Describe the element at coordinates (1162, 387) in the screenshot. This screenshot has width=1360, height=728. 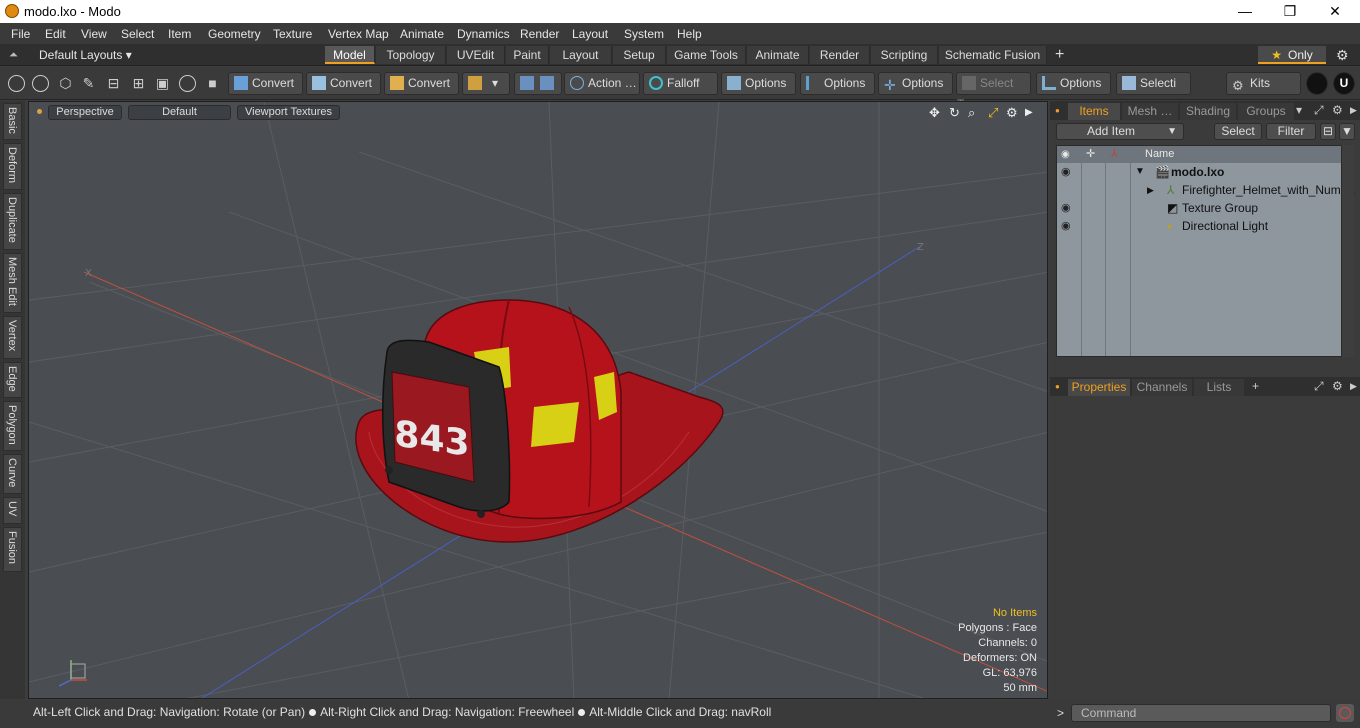
I see `tab-channels: Channels` at that location.